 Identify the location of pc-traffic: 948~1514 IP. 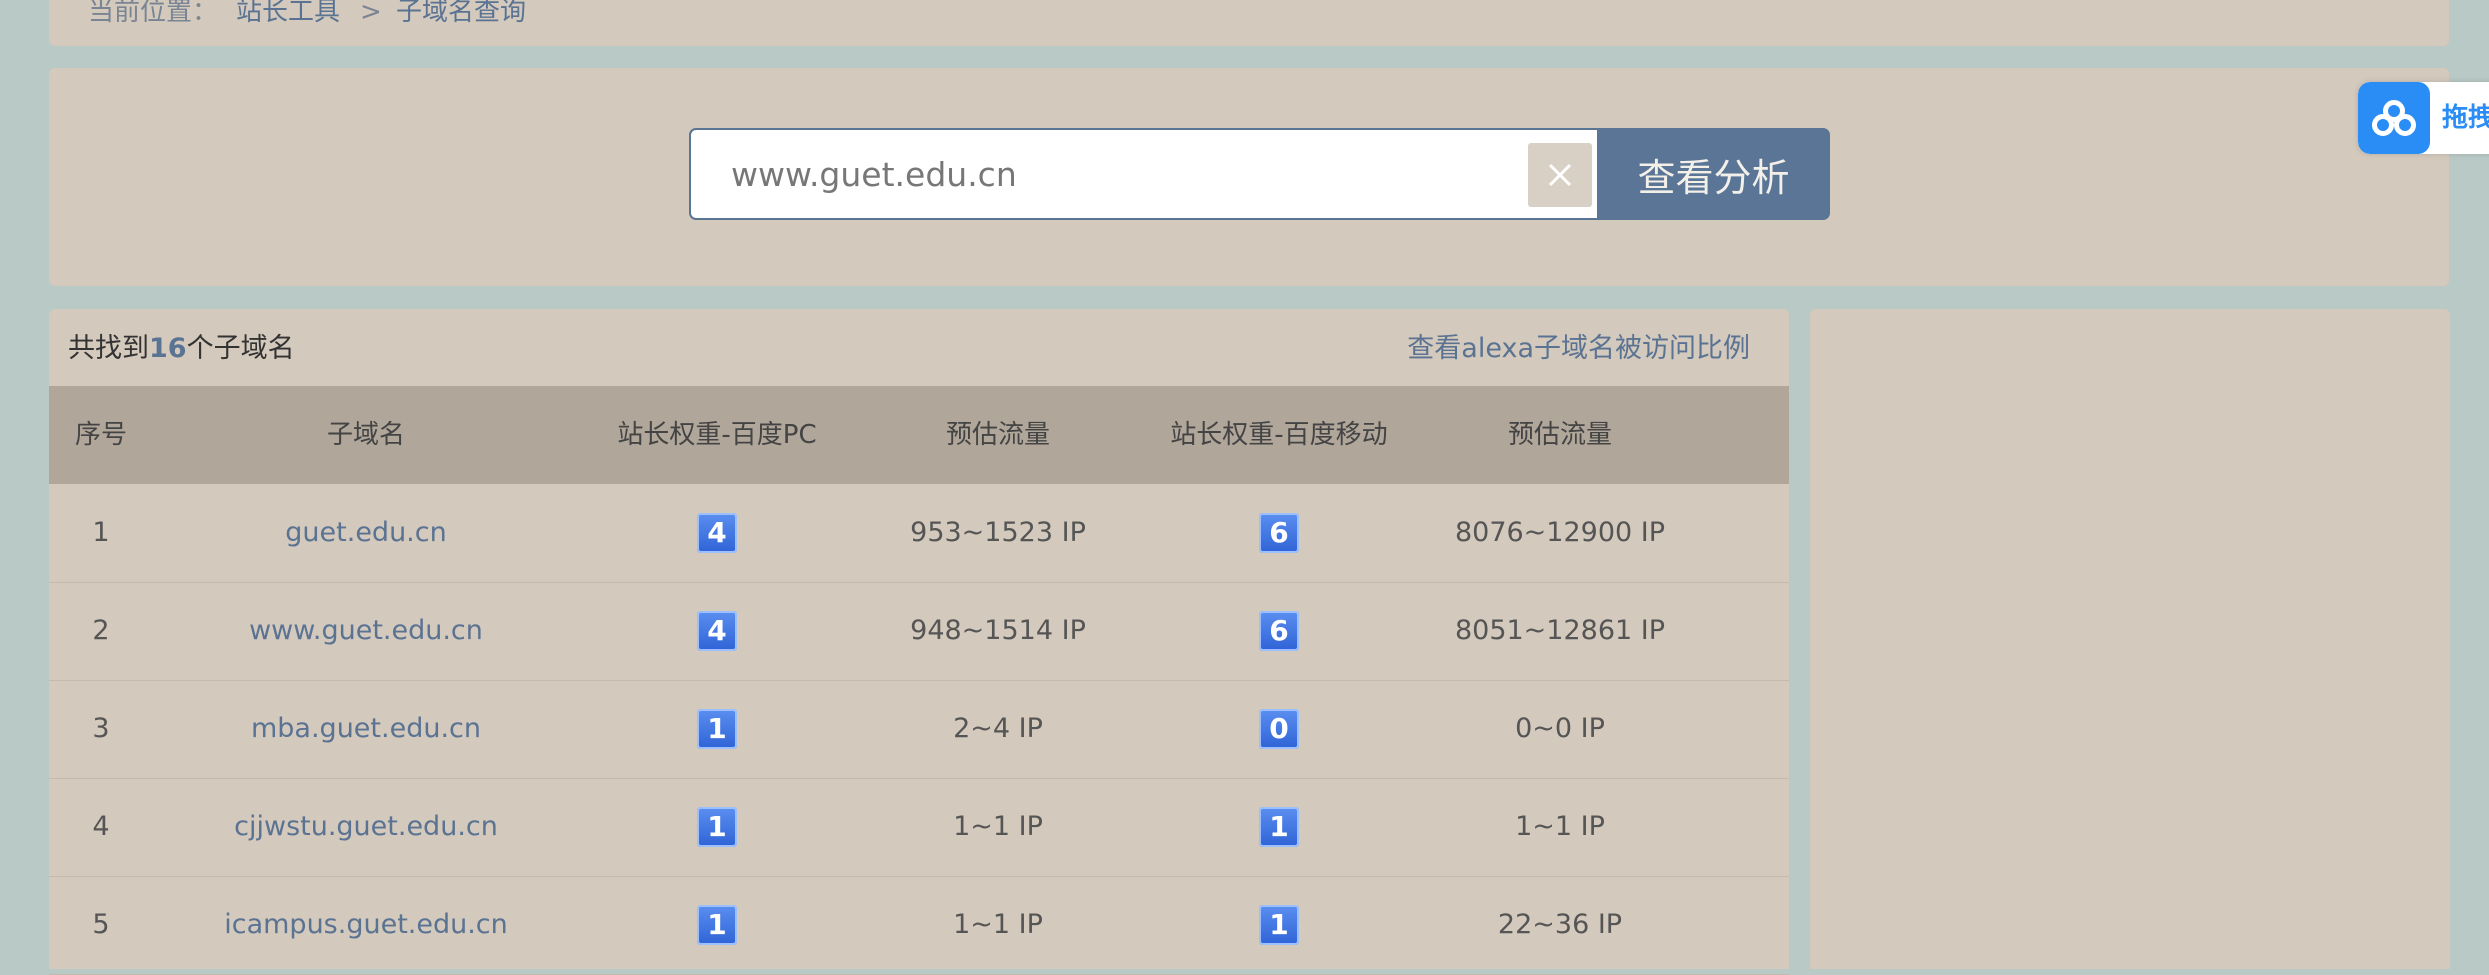
(998, 630).